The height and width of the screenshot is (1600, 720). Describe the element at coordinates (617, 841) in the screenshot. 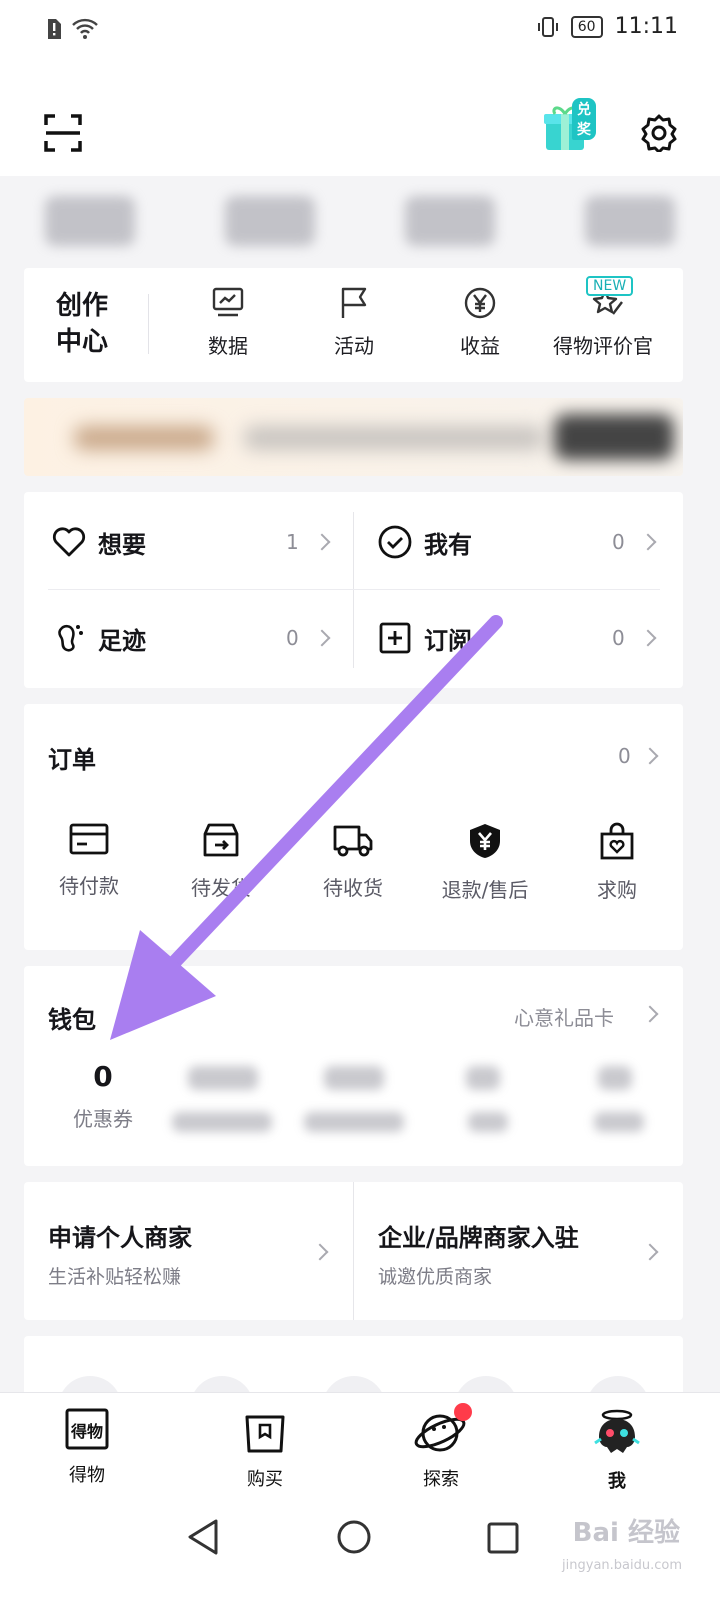

I see `bag-heart-icon` at that location.